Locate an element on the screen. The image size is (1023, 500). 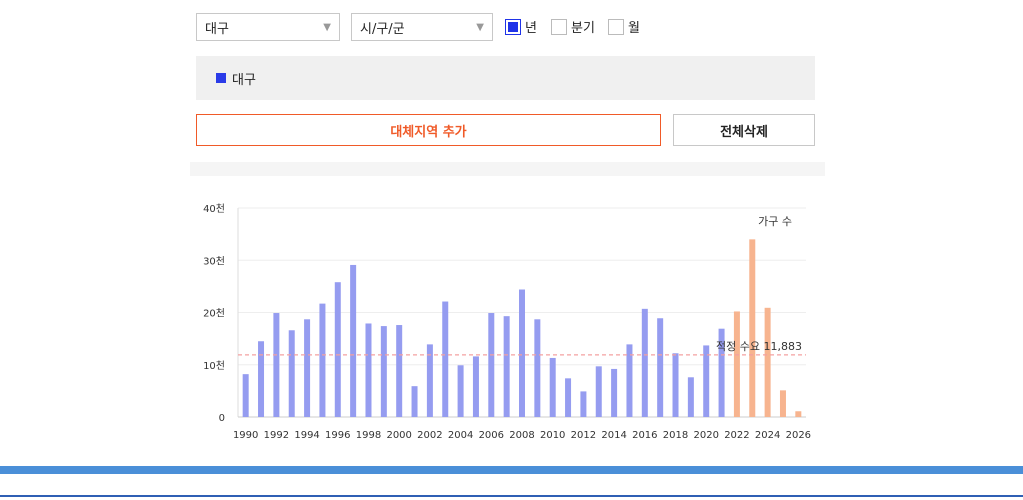
bar-2005 is located at coordinates (475, 386).